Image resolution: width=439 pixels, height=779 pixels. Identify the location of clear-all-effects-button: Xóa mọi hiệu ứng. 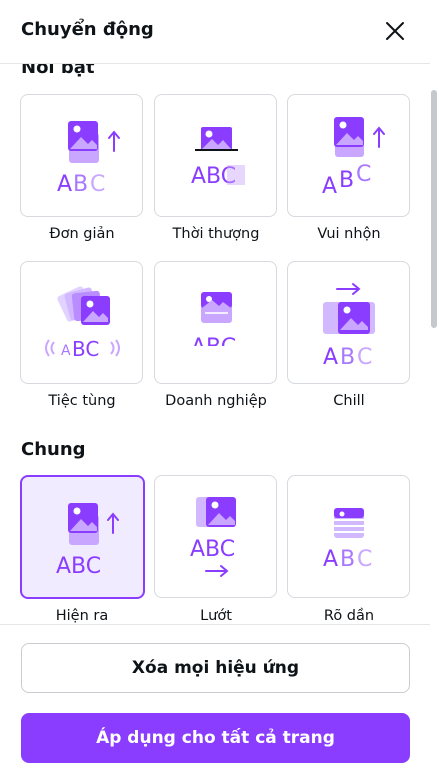
(215, 668).